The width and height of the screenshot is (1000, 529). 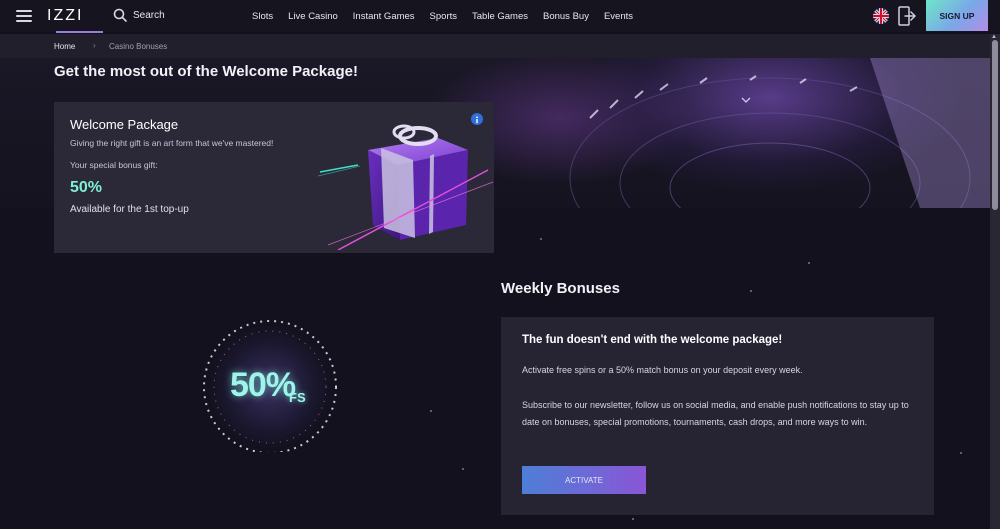 I want to click on breadcrumb: Home › Casino Bonuses, so click(x=495, y=46).